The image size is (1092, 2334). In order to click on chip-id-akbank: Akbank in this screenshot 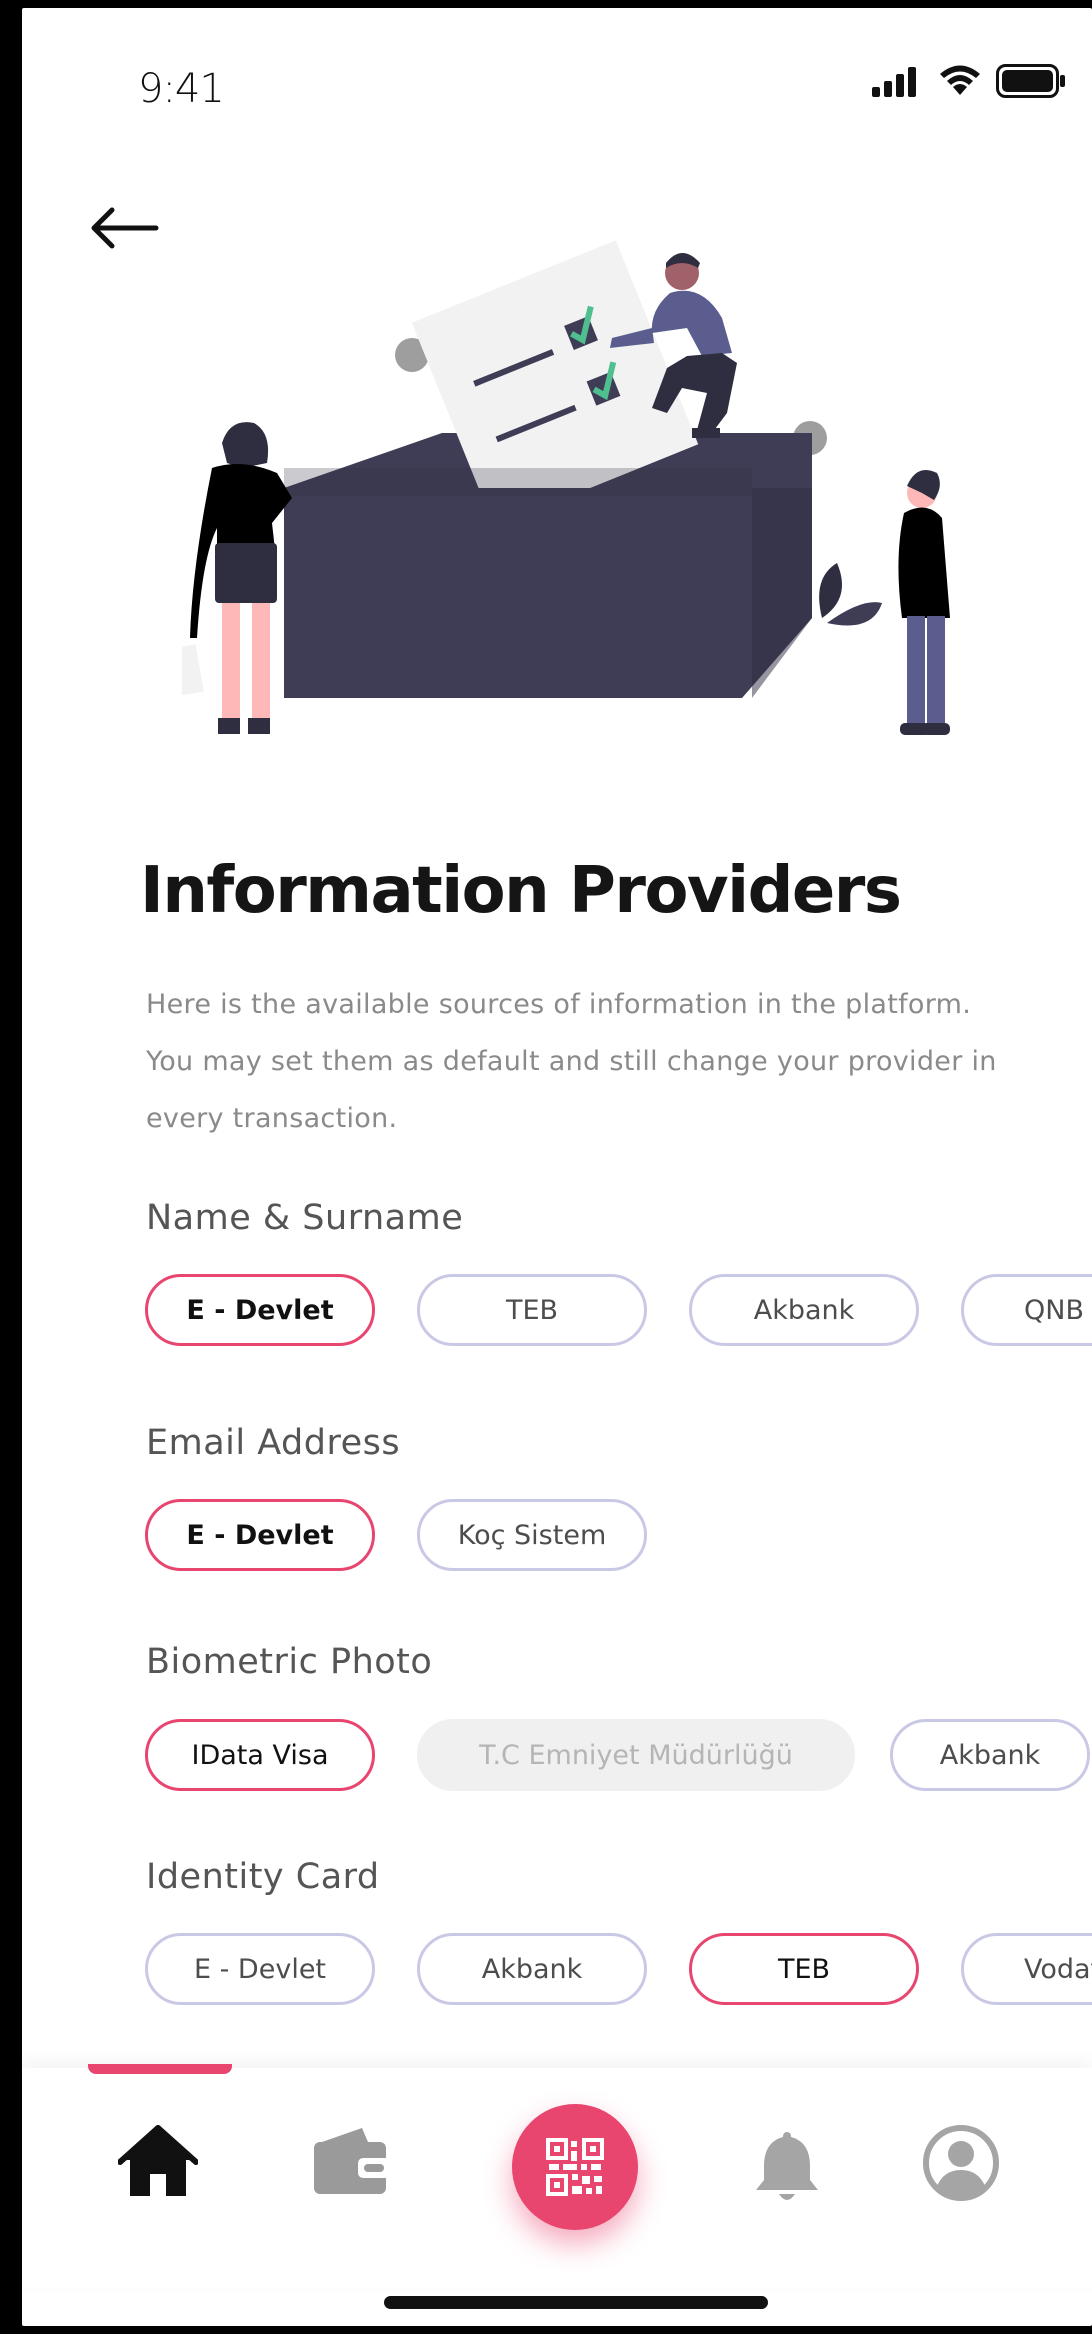, I will do `click(532, 1969)`.